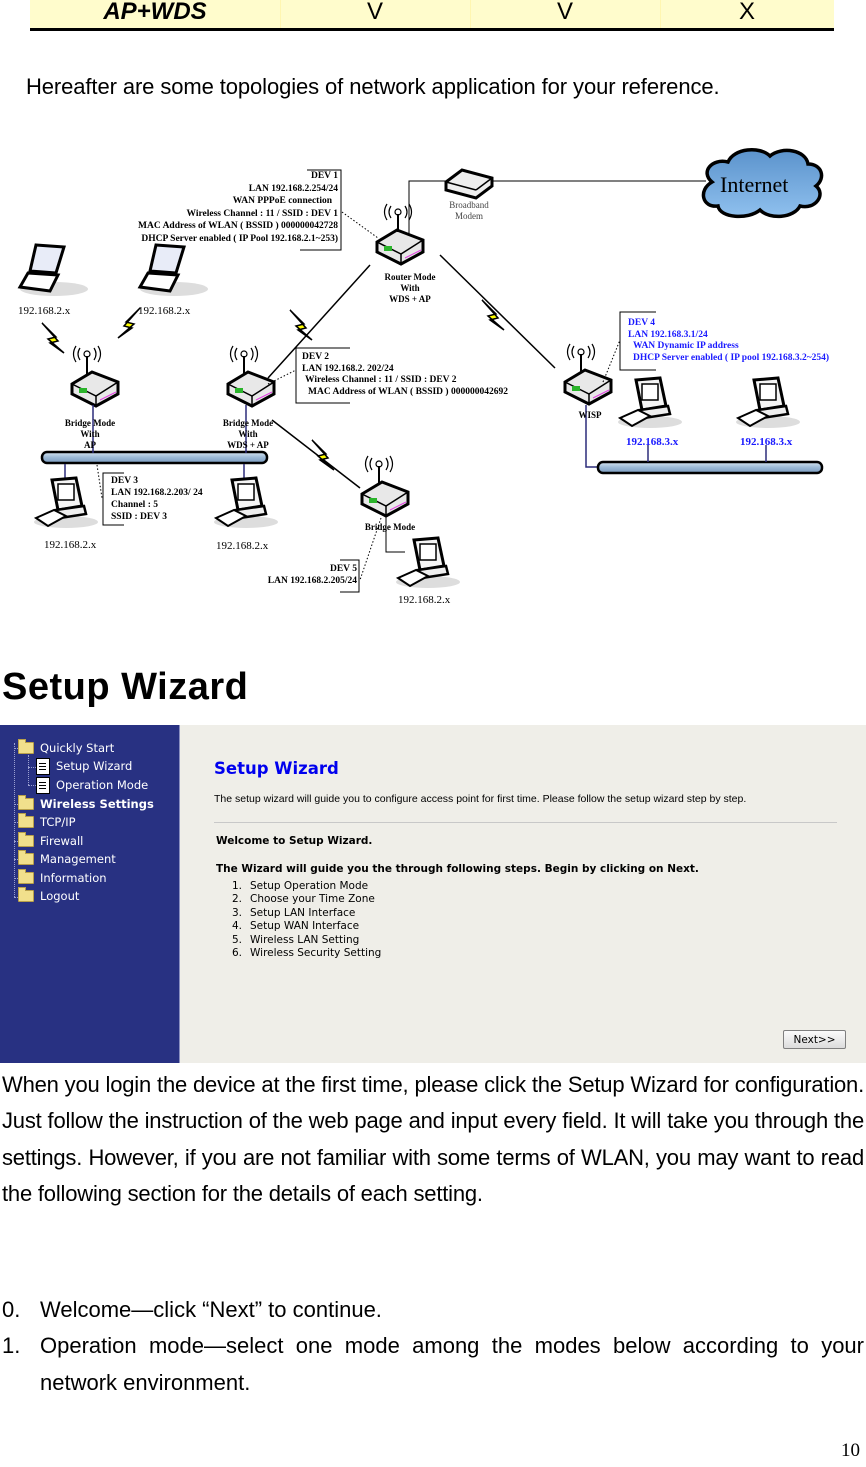  Describe the element at coordinates (94, 766) in the screenshot. I see `sidebar-item-label: Setup Wizard` at that location.